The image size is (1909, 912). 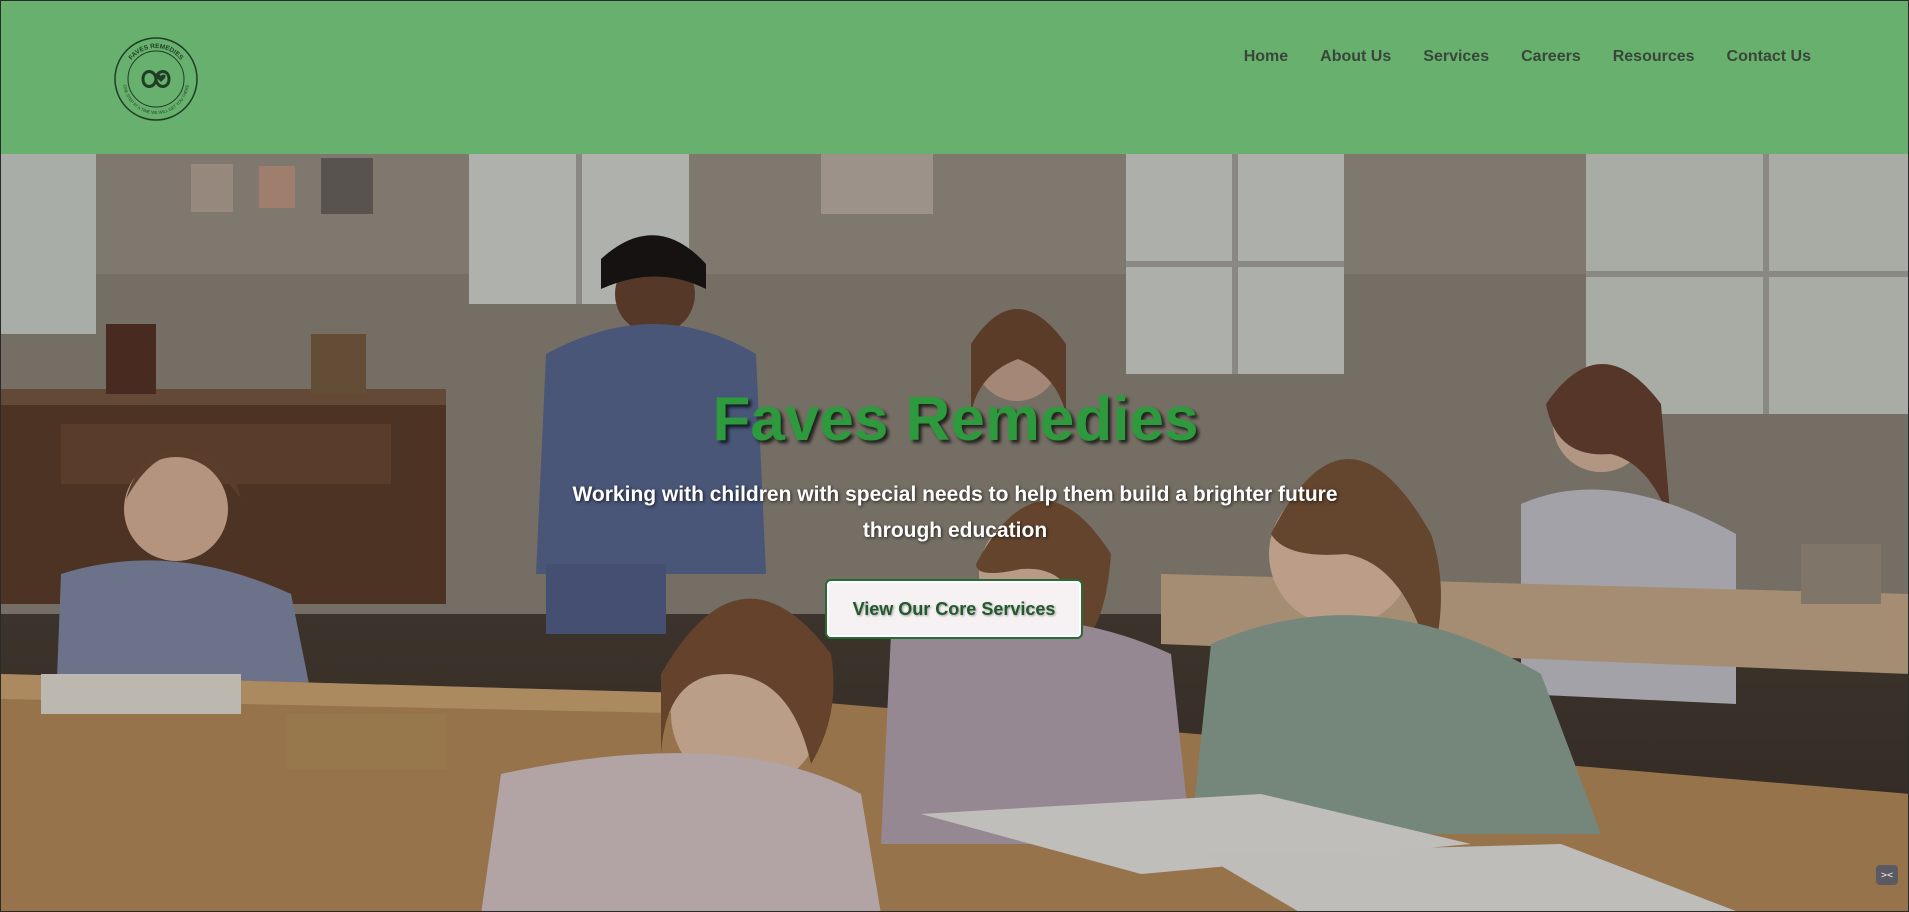 I want to click on nav-services-link: Services, so click(x=1456, y=57).